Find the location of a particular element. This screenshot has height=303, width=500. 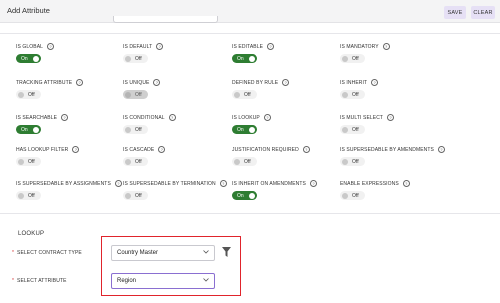

toggle-label: DEFINED BY RULE? is located at coordinates (261, 82).